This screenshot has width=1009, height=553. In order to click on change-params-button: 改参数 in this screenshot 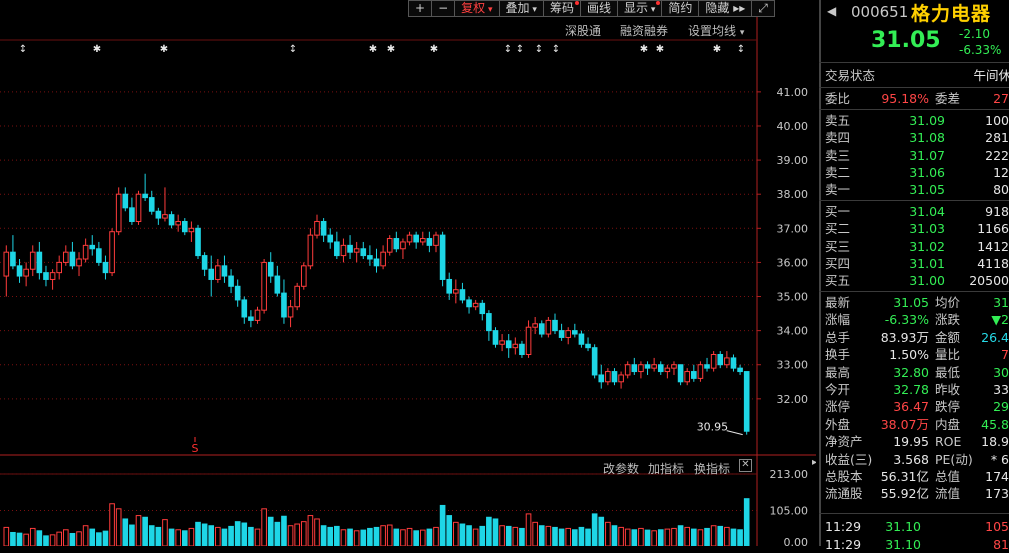, I will do `click(621, 468)`.